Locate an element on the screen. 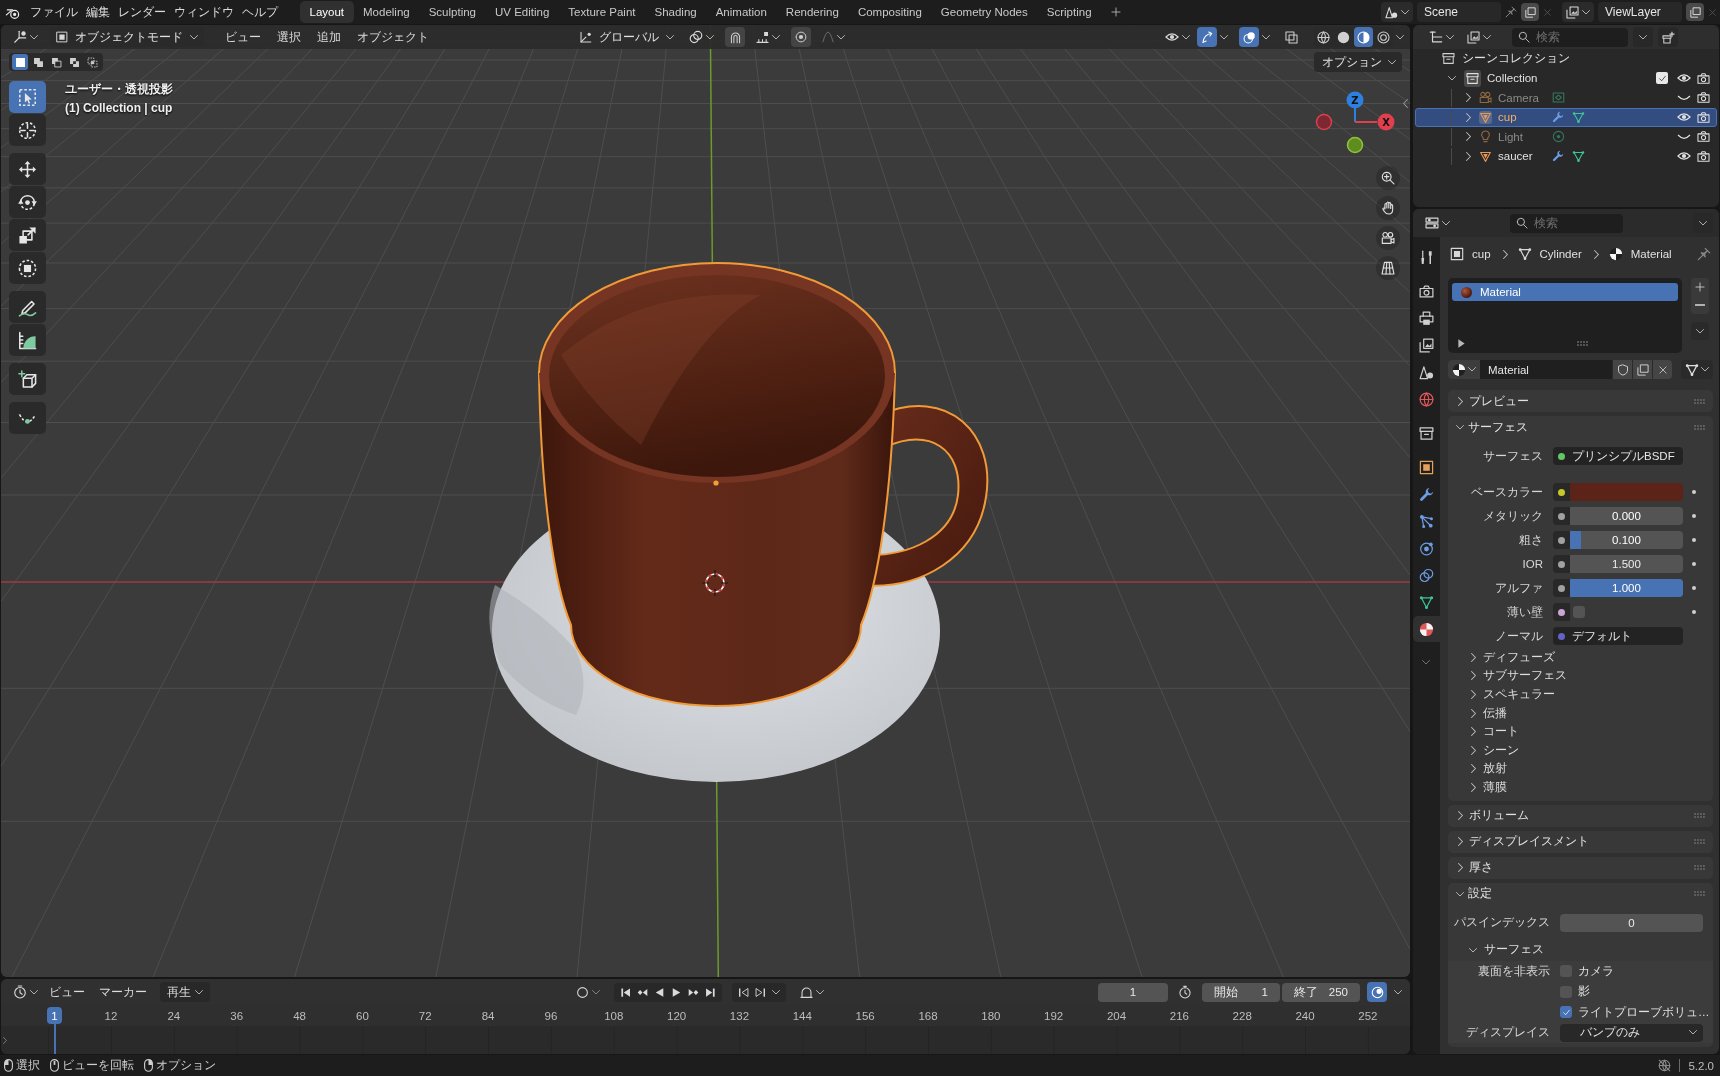 Image resolution: width=1720 pixels, height=1076 pixels. zoom-button is located at coordinates (1388, 178).